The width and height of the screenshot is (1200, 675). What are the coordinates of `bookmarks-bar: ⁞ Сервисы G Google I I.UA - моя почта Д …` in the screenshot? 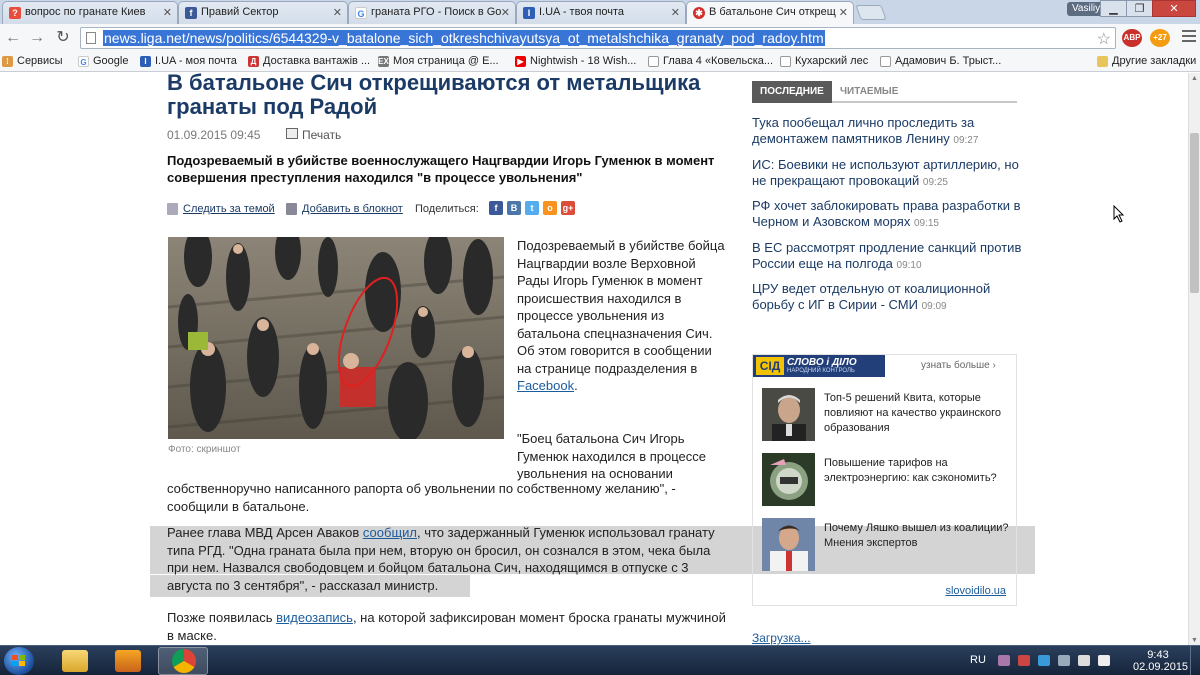 It's located at (600, 62).